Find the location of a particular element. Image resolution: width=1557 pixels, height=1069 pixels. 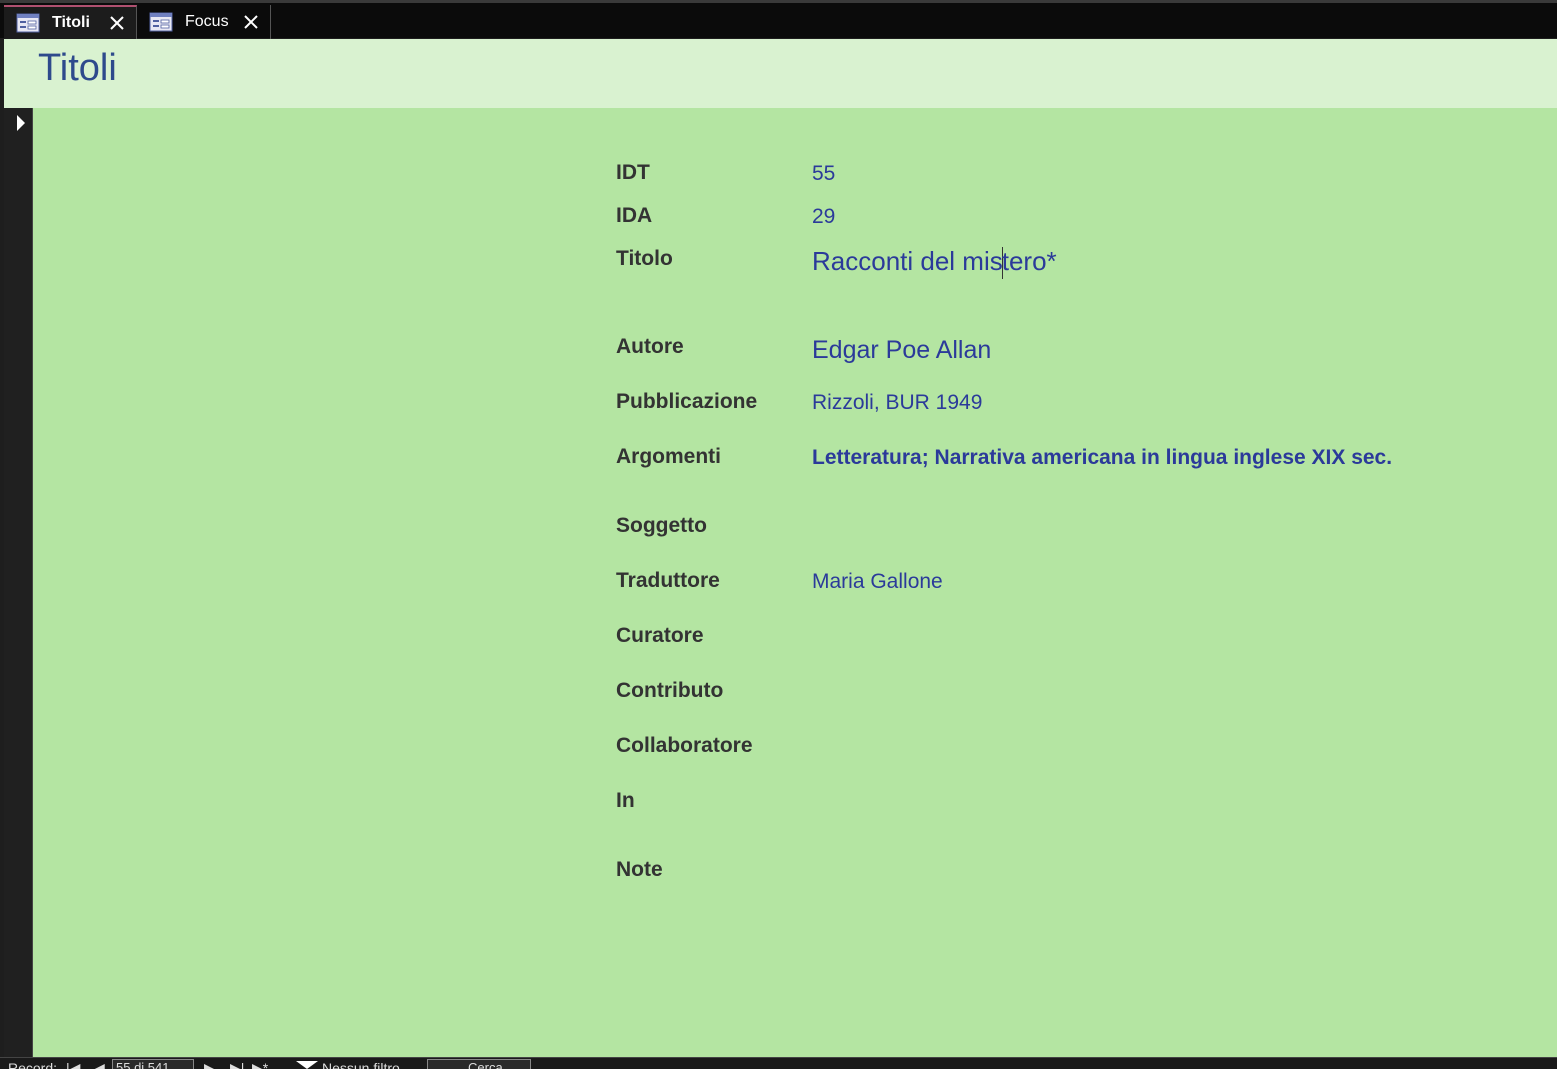

label-argomenti: Argomenti is located at coordinates (668, 456).